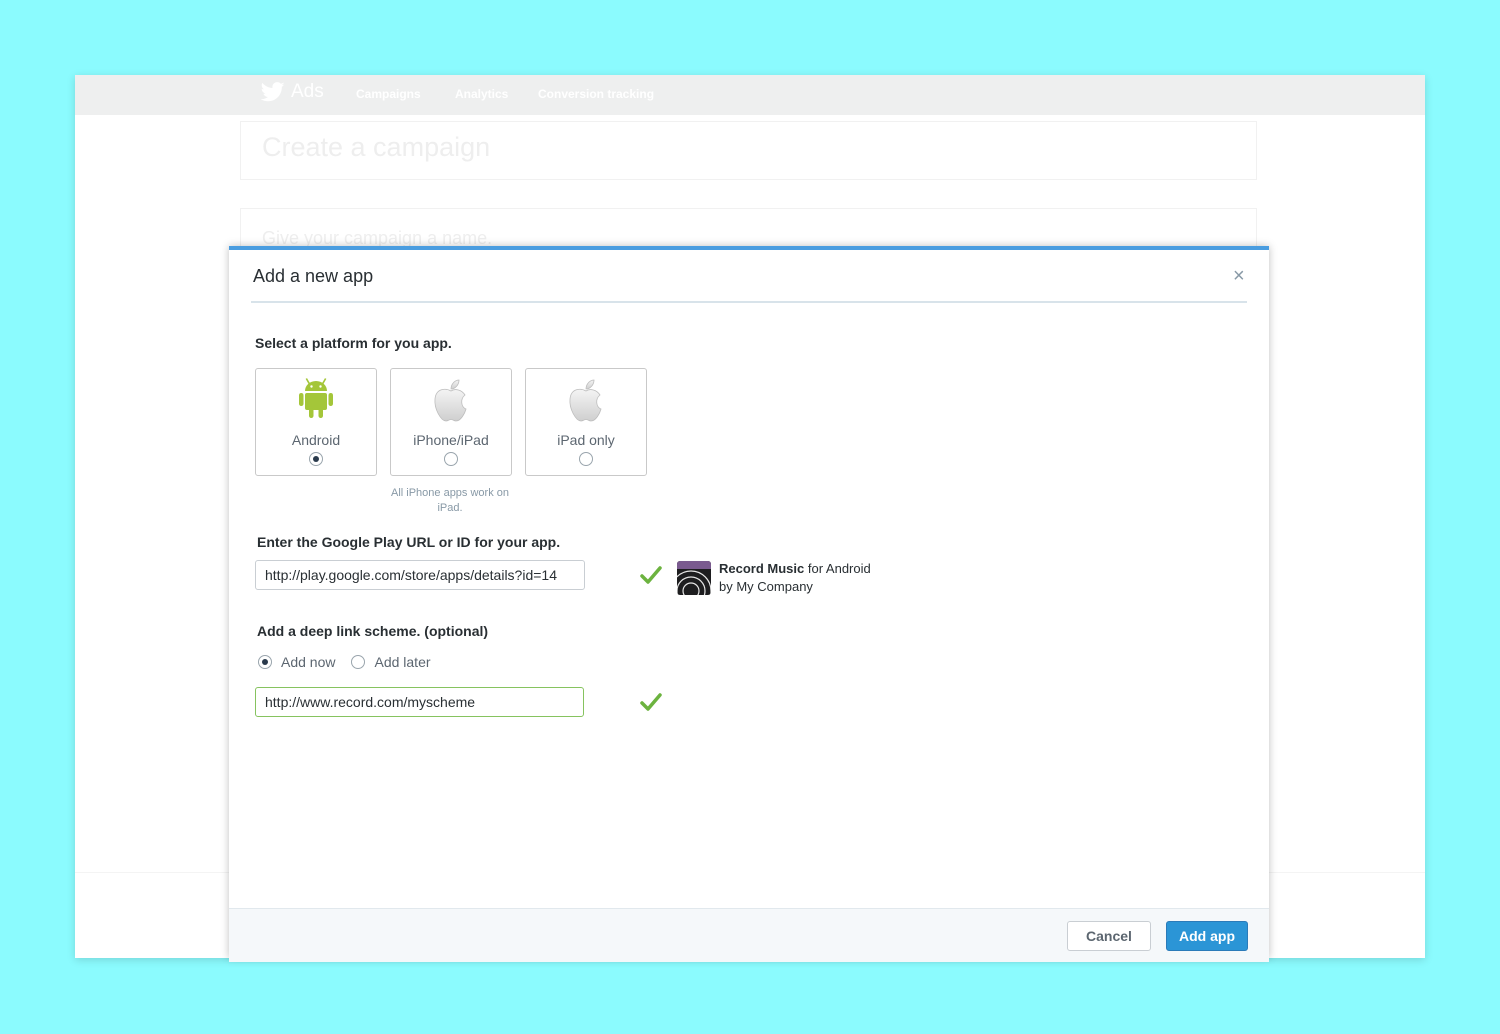 The height and width of the screenshot is (1034, 1500). Describe the element at coordinates (451, 440) in the screenshot. I see `platform-label-iphone-ipad: iPhone/iPad` at that location.